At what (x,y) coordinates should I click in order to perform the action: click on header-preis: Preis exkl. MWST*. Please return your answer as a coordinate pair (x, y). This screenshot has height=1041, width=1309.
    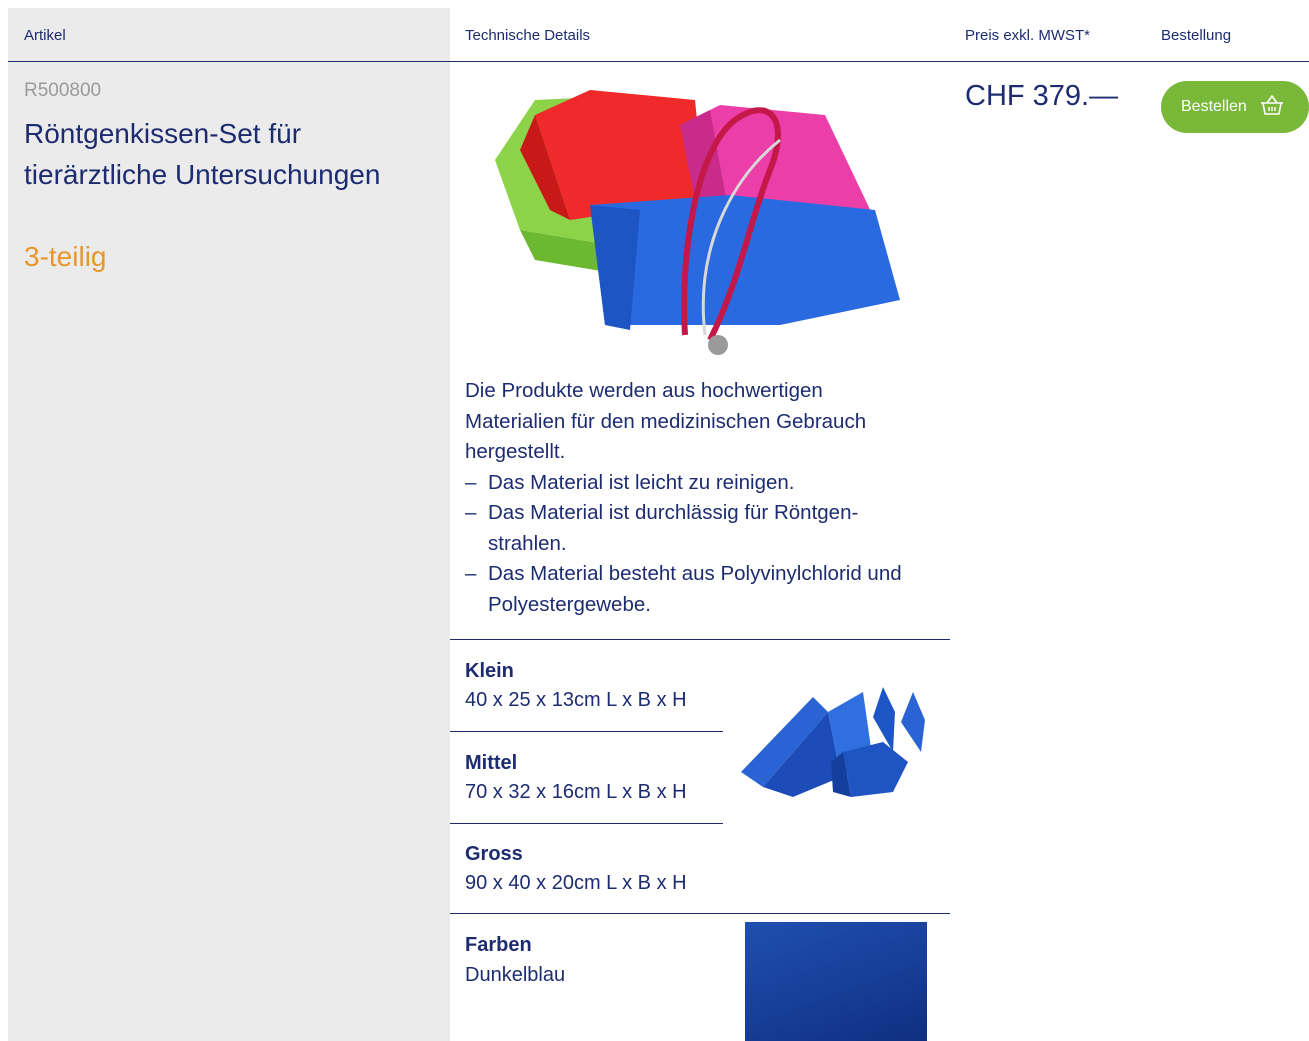
    Looking at the image, I should click on (1028, 35).